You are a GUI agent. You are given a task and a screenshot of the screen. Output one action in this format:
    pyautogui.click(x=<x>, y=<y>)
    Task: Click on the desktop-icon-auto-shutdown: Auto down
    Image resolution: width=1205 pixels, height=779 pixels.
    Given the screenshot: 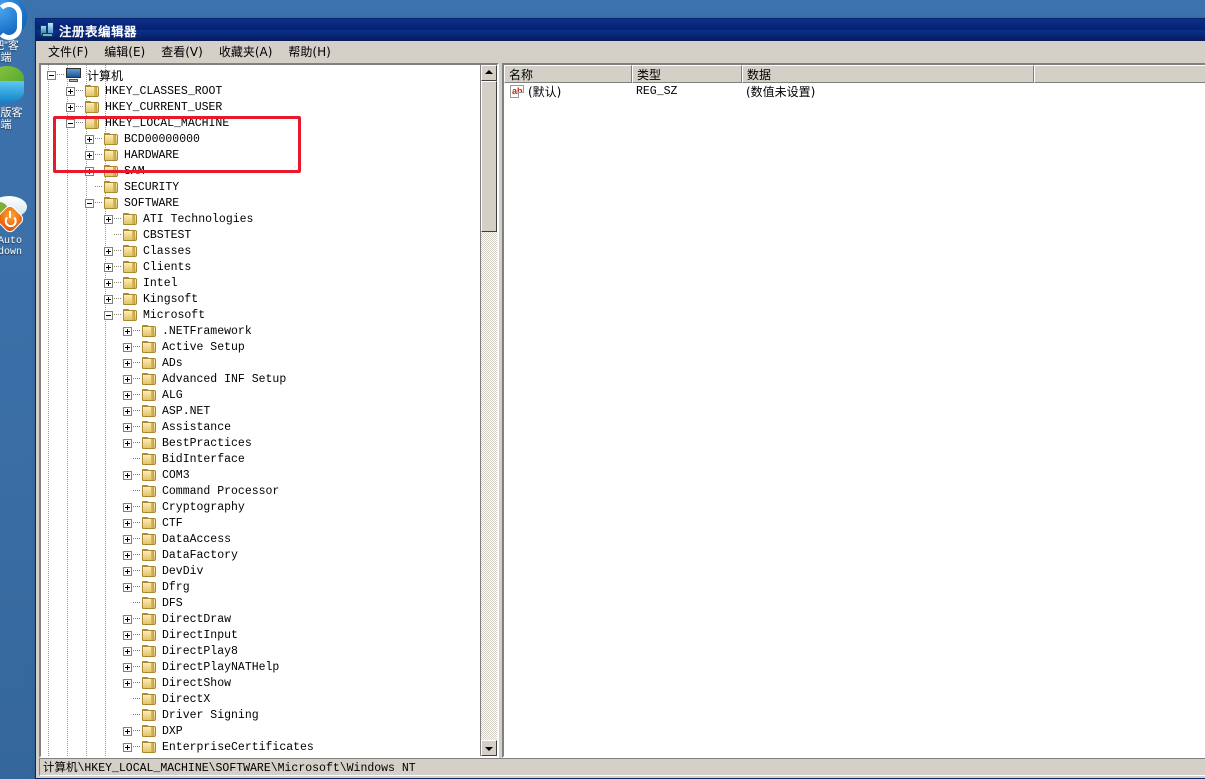 What is the action you would take?
    pyautogui.click(x=16, y=227)
    